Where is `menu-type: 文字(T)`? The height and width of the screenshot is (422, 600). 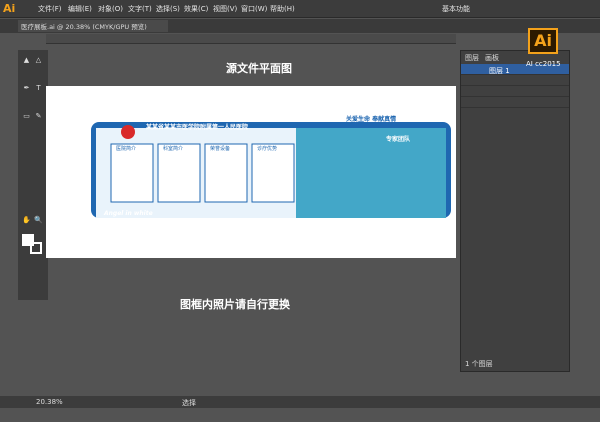
menu-type: 文字(T) is located at coordinates (140, 9).